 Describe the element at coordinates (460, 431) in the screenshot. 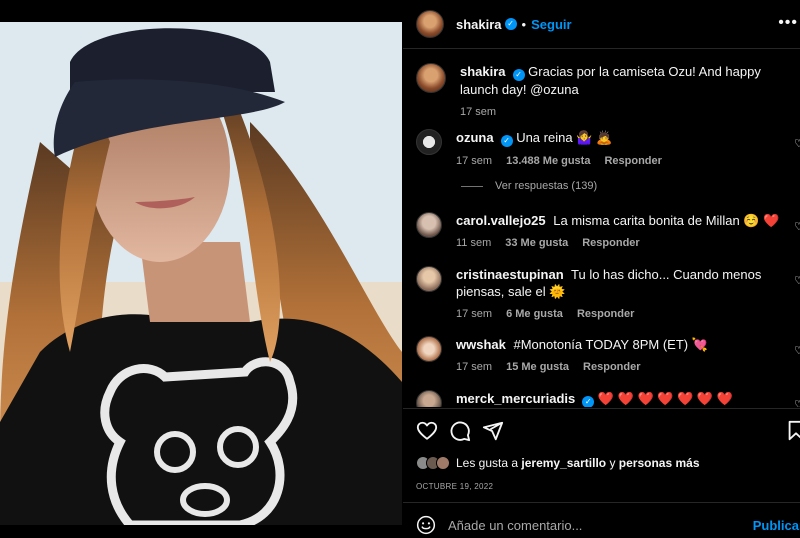

I see `comment-icon` at that location.